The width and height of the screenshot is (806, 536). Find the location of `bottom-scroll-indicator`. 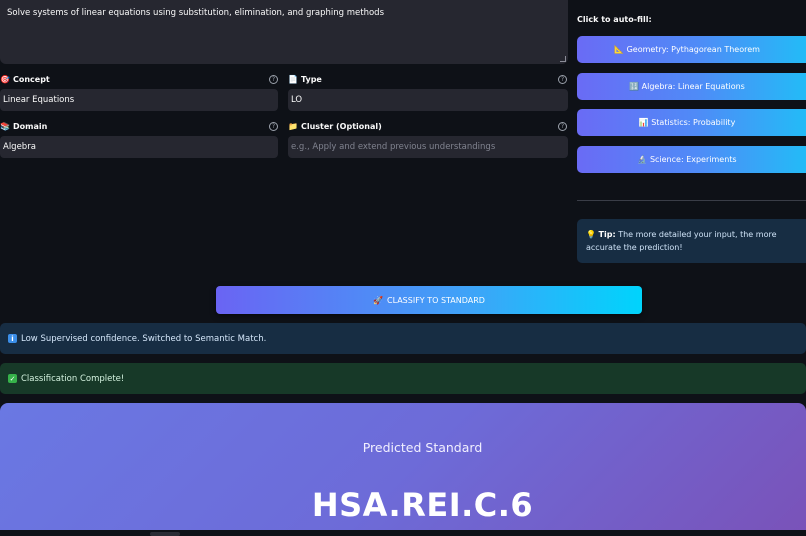

bottom-scroll-indicator is located at coordinates (165, 534).